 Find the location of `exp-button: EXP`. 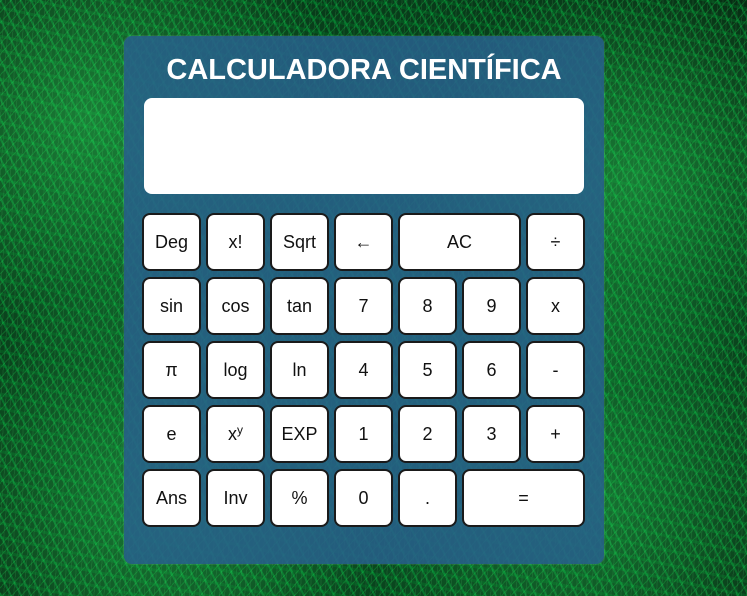

exp-button: EXP is located at coordinates (299, 434).